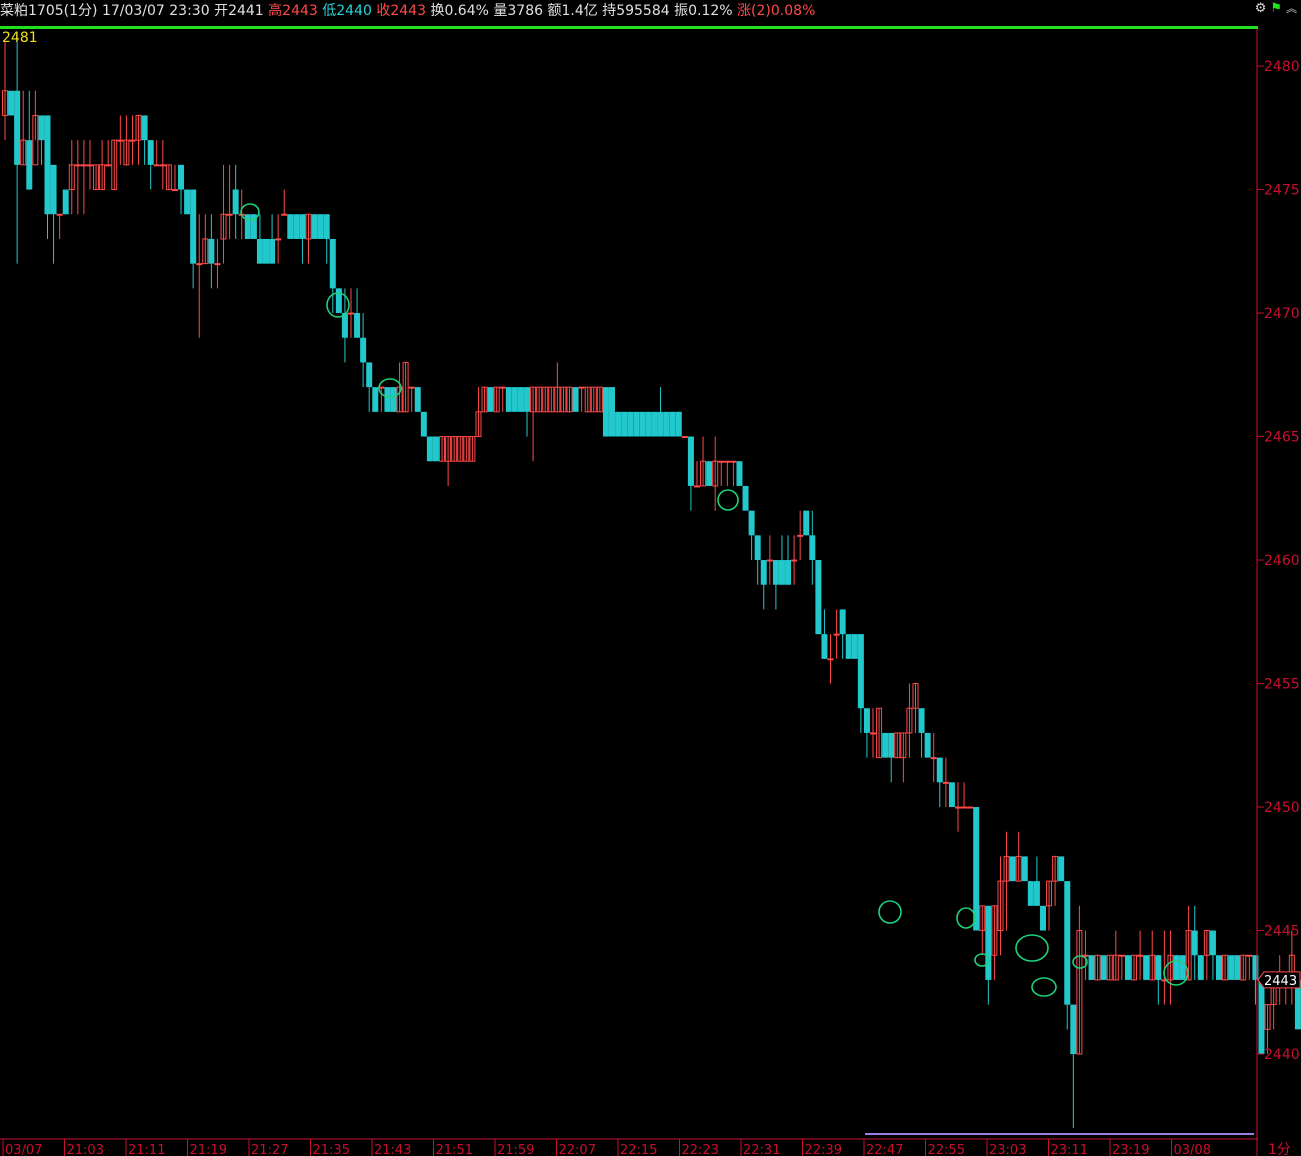 The height and width of the screenshot is (1156, 1301). Describe the element at coordinates (638, 1149) in the screenshot. I see `x-tick-label: 22:15` at that location.